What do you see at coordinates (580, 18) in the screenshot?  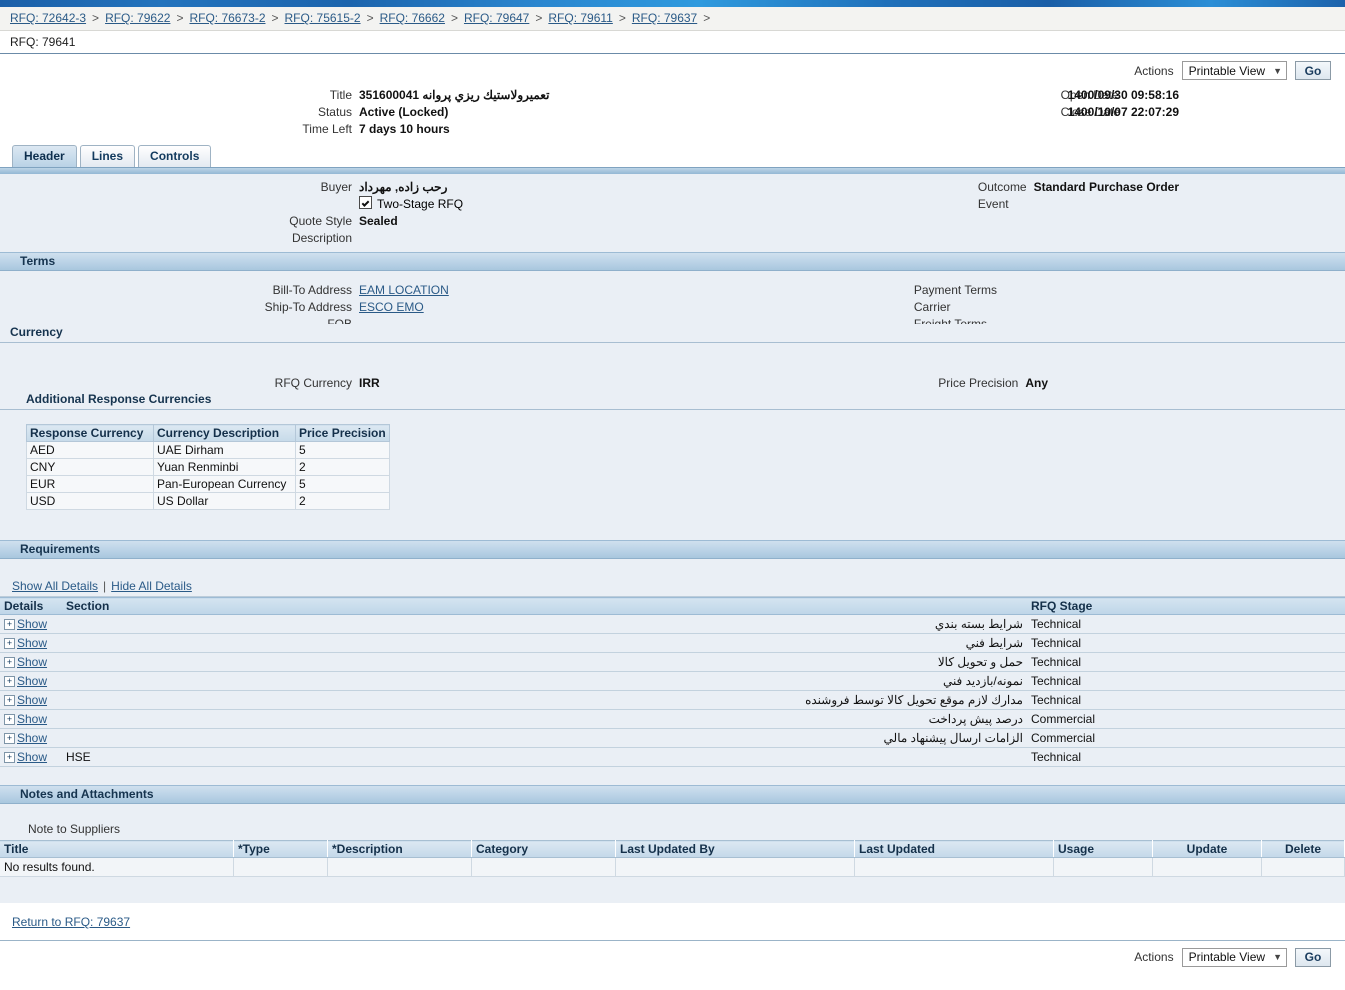 I see `breadcrumb-item-6: RFQ: 79611` at bounding box center [580, 18].